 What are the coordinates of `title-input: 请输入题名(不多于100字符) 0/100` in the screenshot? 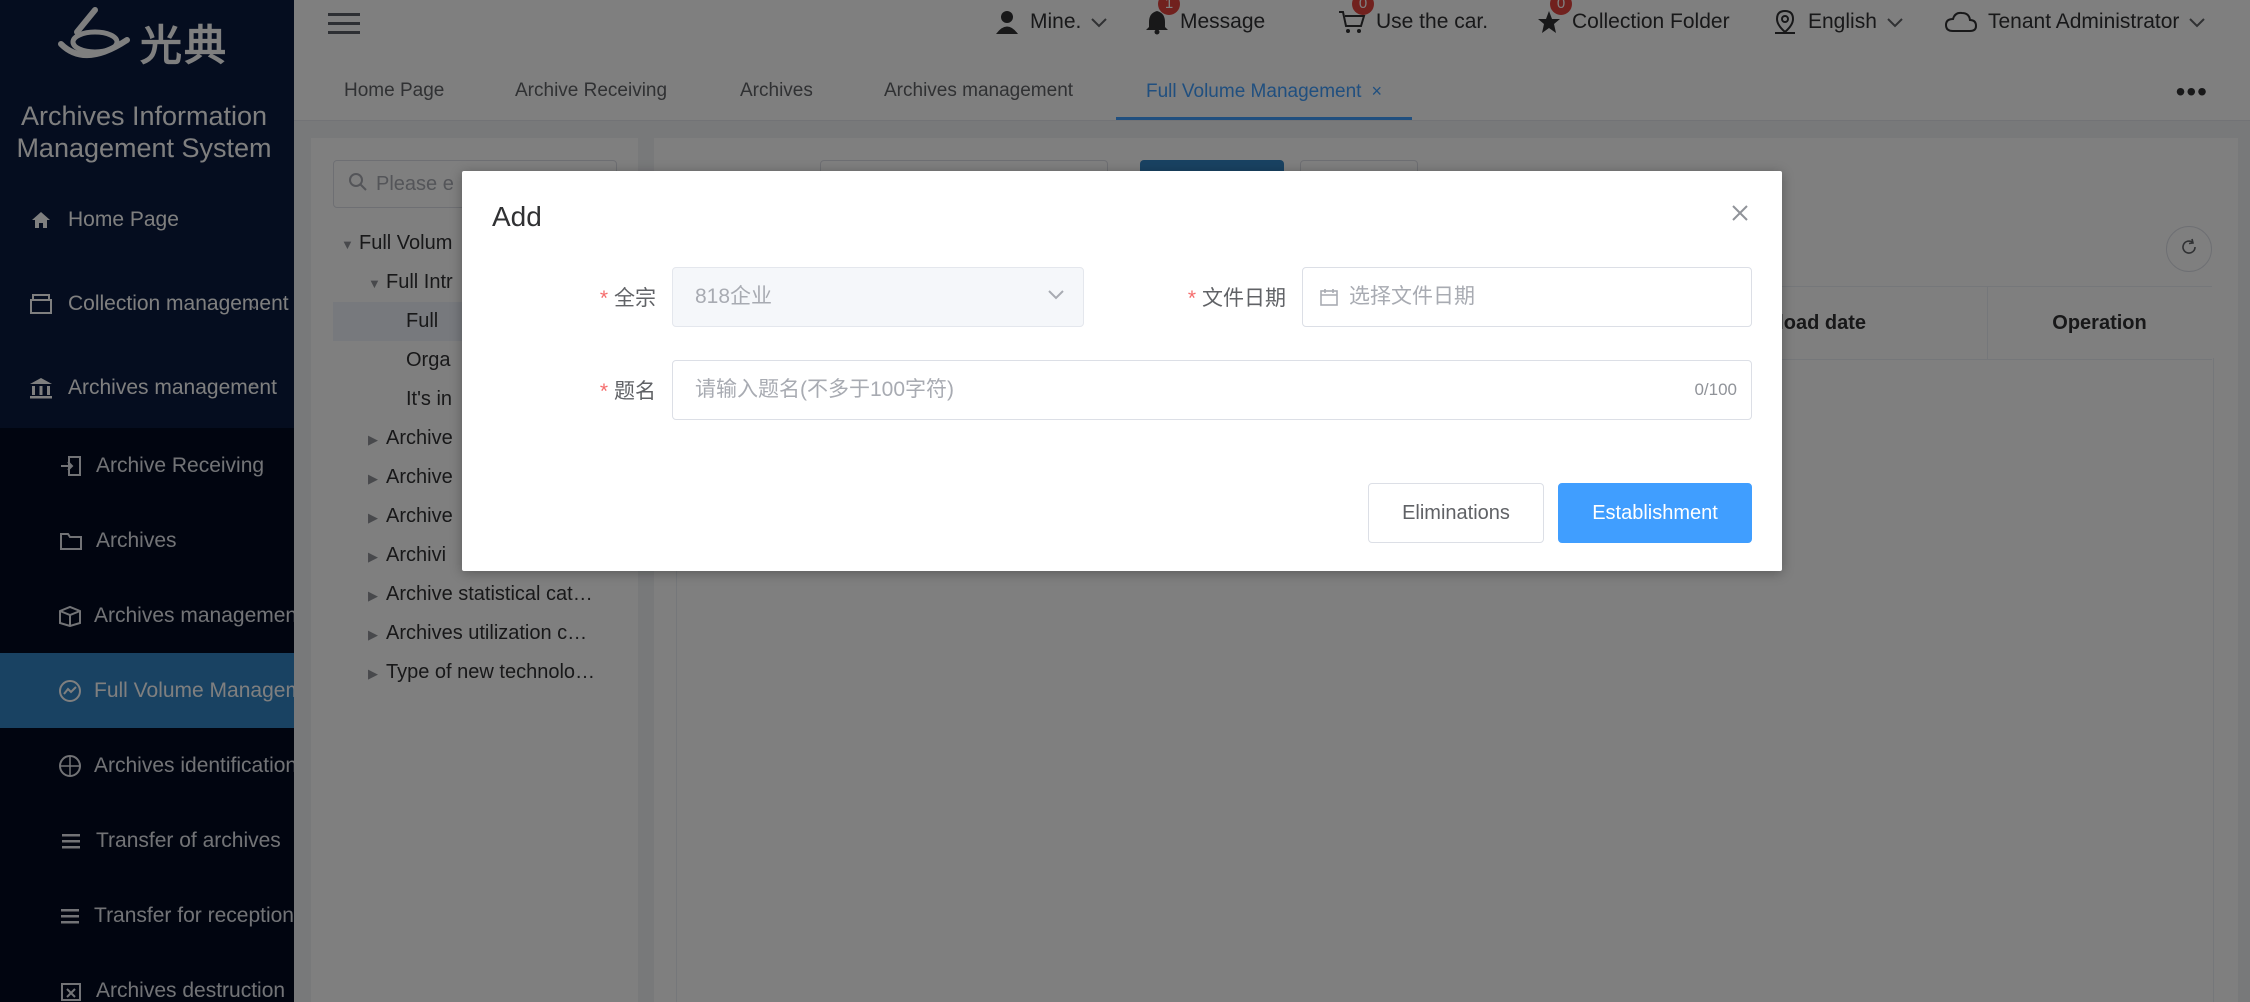 It's located at (1212, 390).